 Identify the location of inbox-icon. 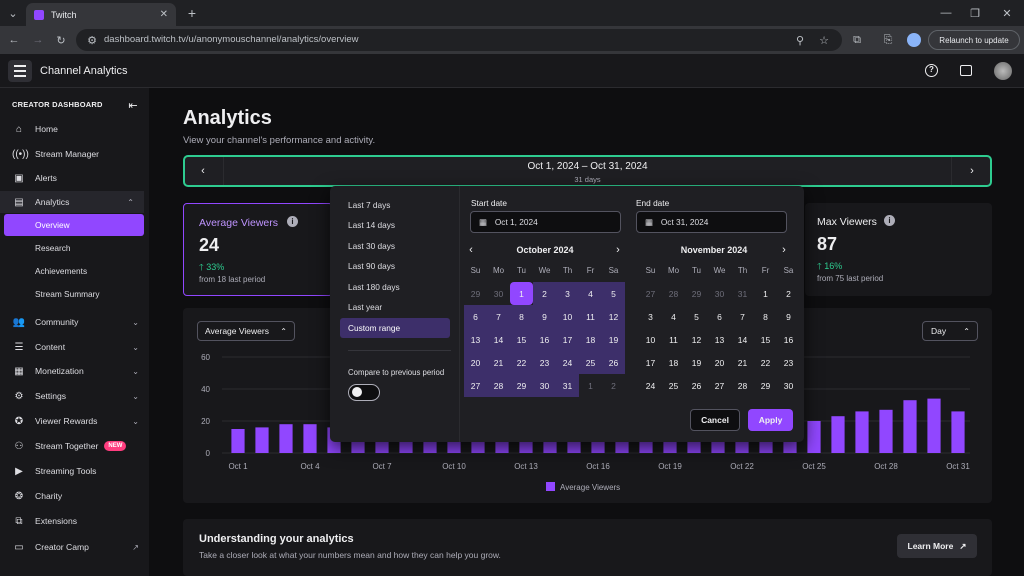
(966, 70).